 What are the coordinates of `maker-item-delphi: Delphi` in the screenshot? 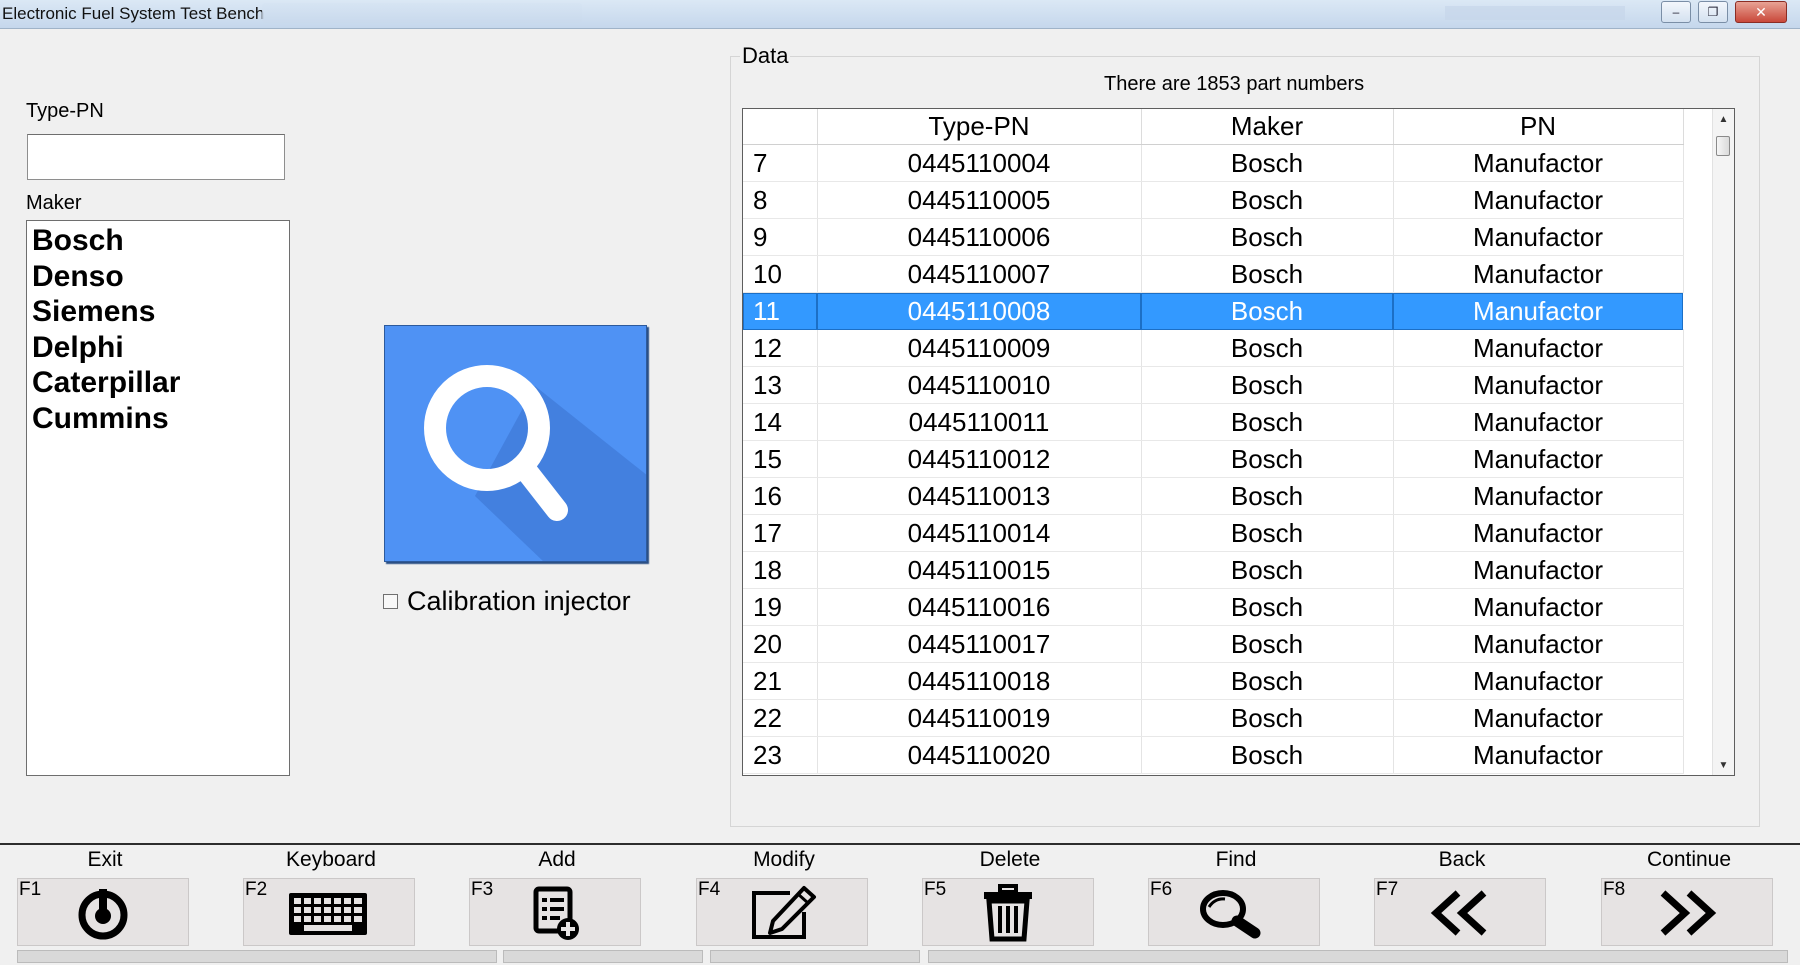 It's located at (160, 348).